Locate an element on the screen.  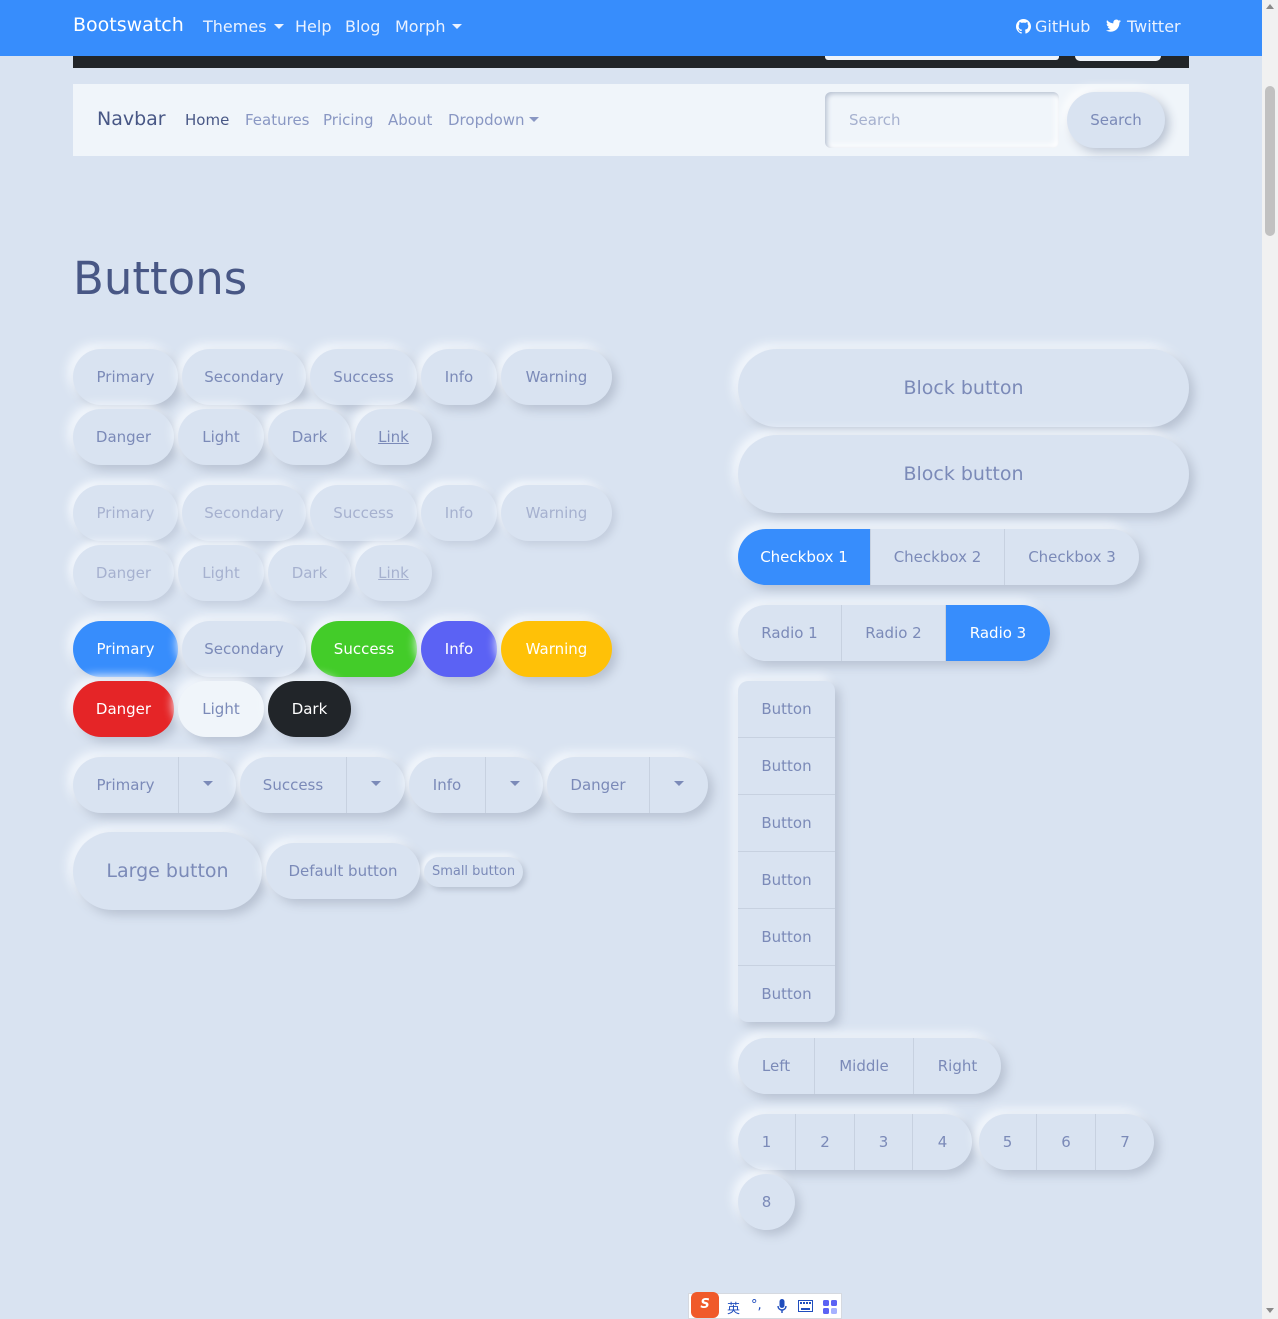
number-button-group-2: 5 6 7 is located at coordinates (1066, 1142).